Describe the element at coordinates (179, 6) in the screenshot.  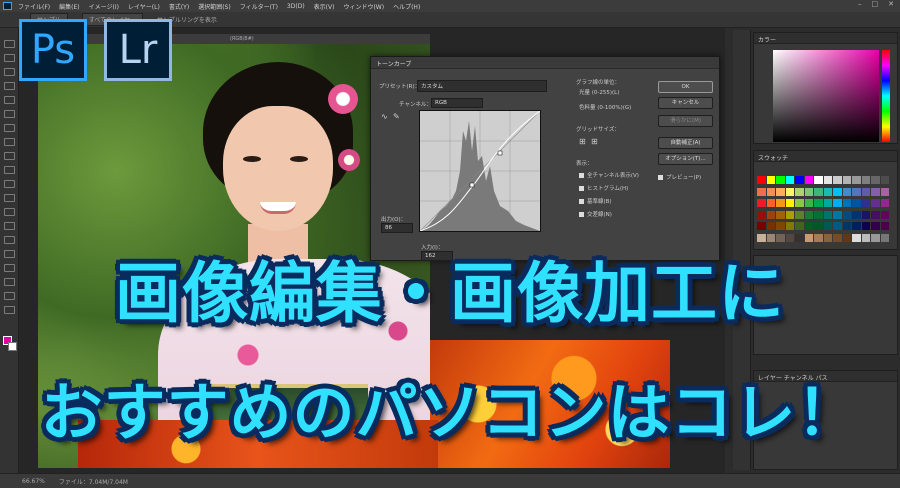
I see `menu-type: 書式(Y)` at that location.